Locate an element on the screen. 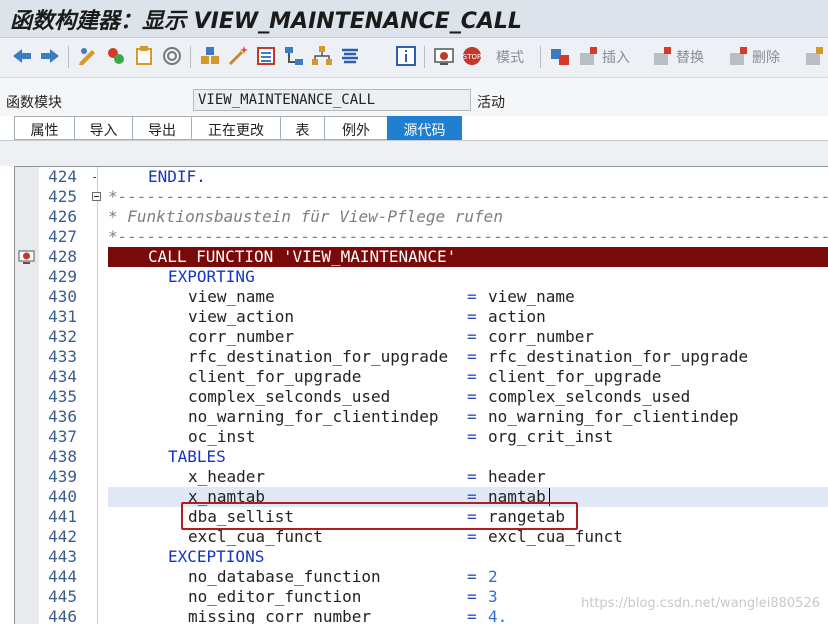 The width and height of the screenshot is (828, 624). line-number: 427 is located at coordinates (62, 236).